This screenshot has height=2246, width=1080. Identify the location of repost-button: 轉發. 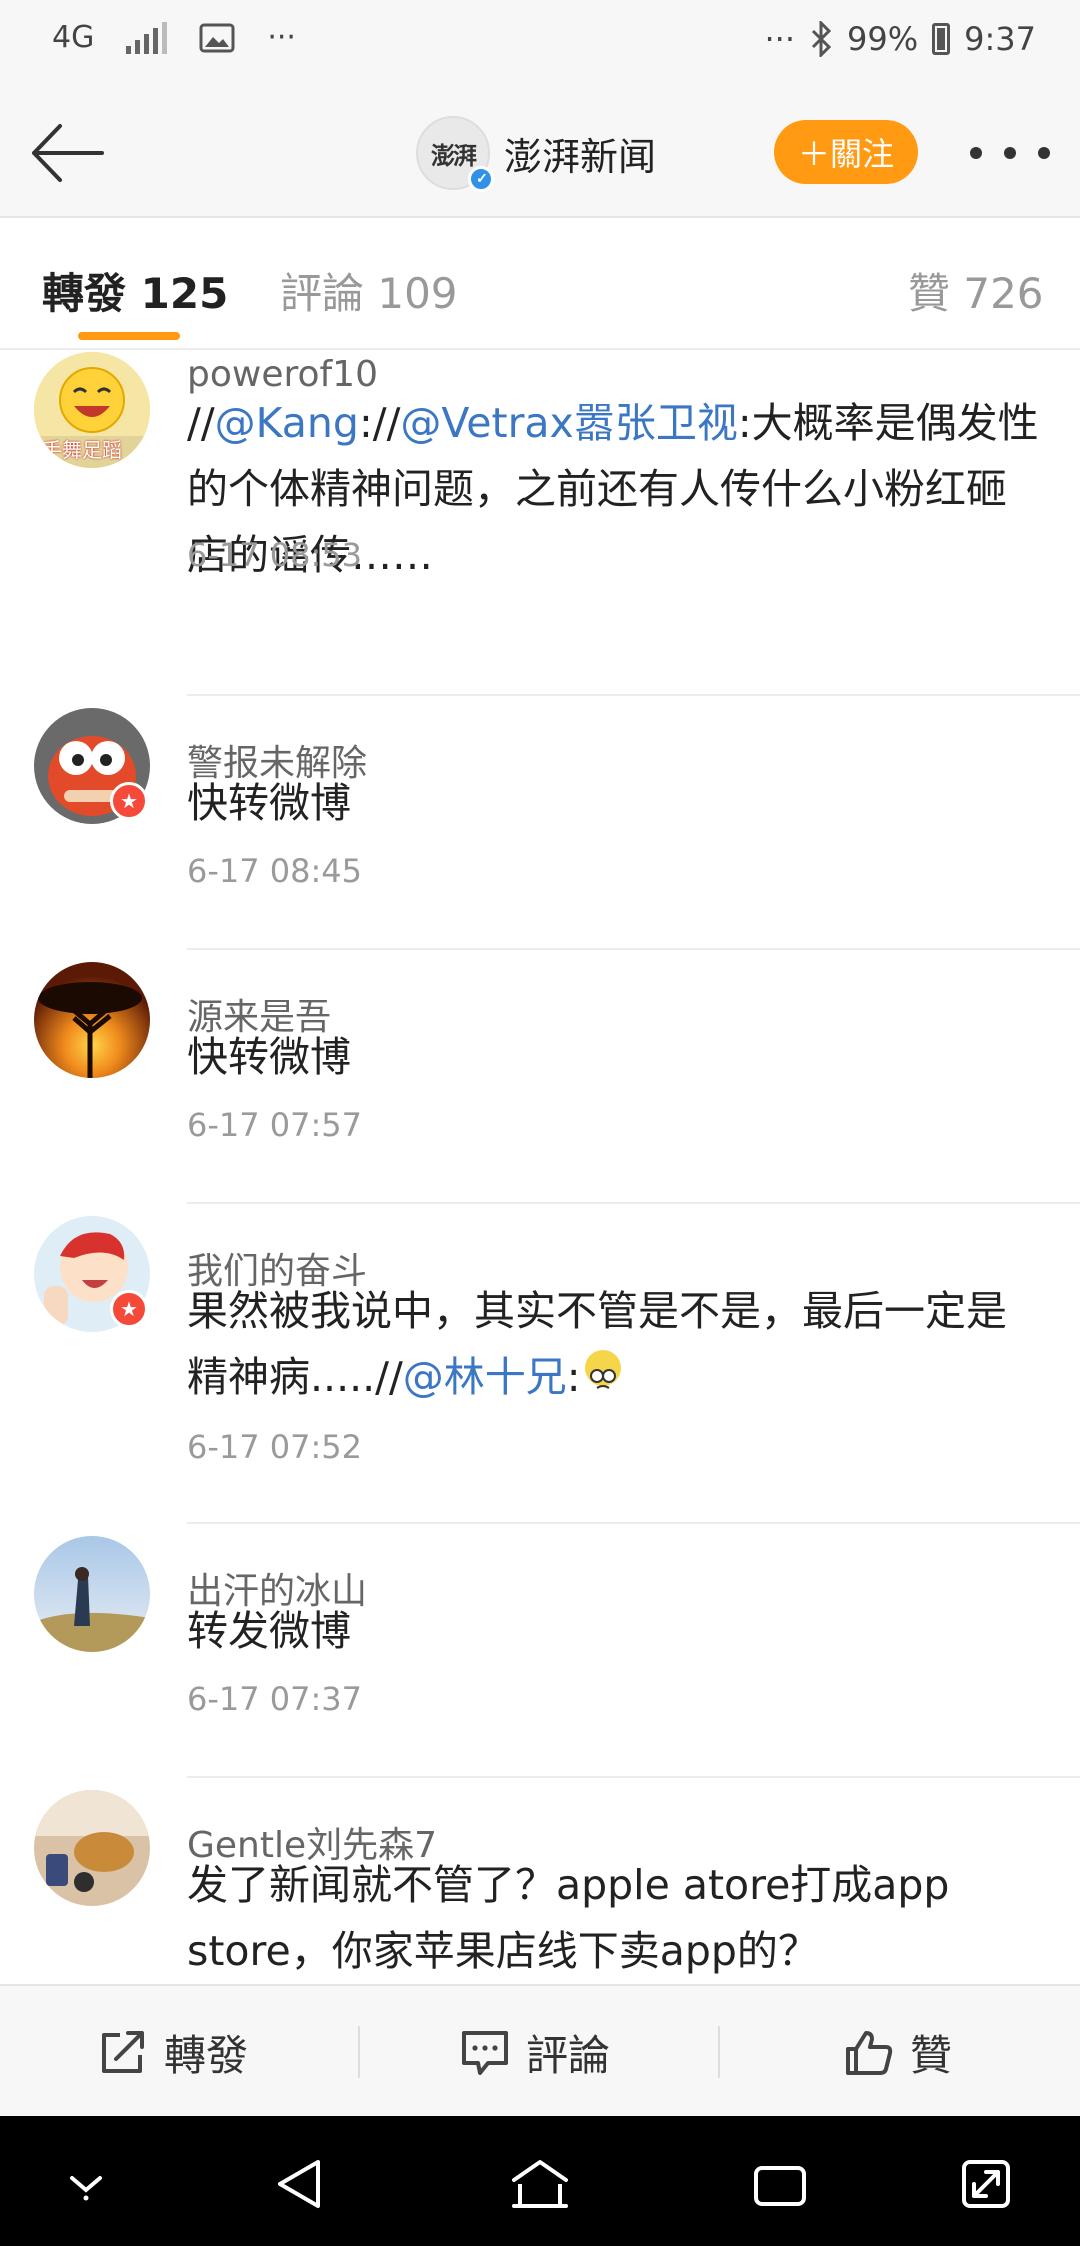
(173, 2052).